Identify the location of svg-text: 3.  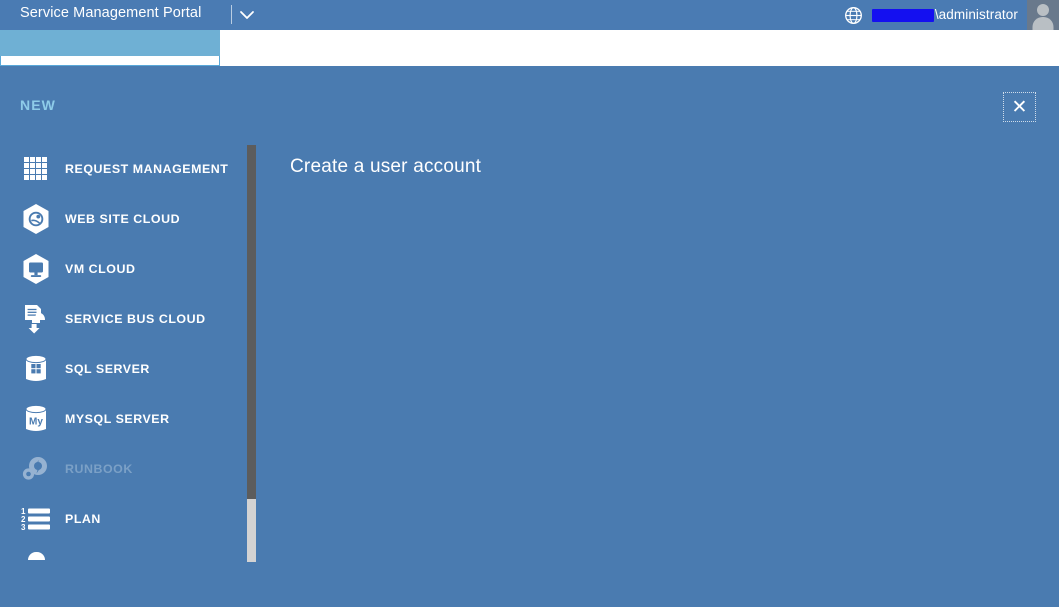
(23, 527).